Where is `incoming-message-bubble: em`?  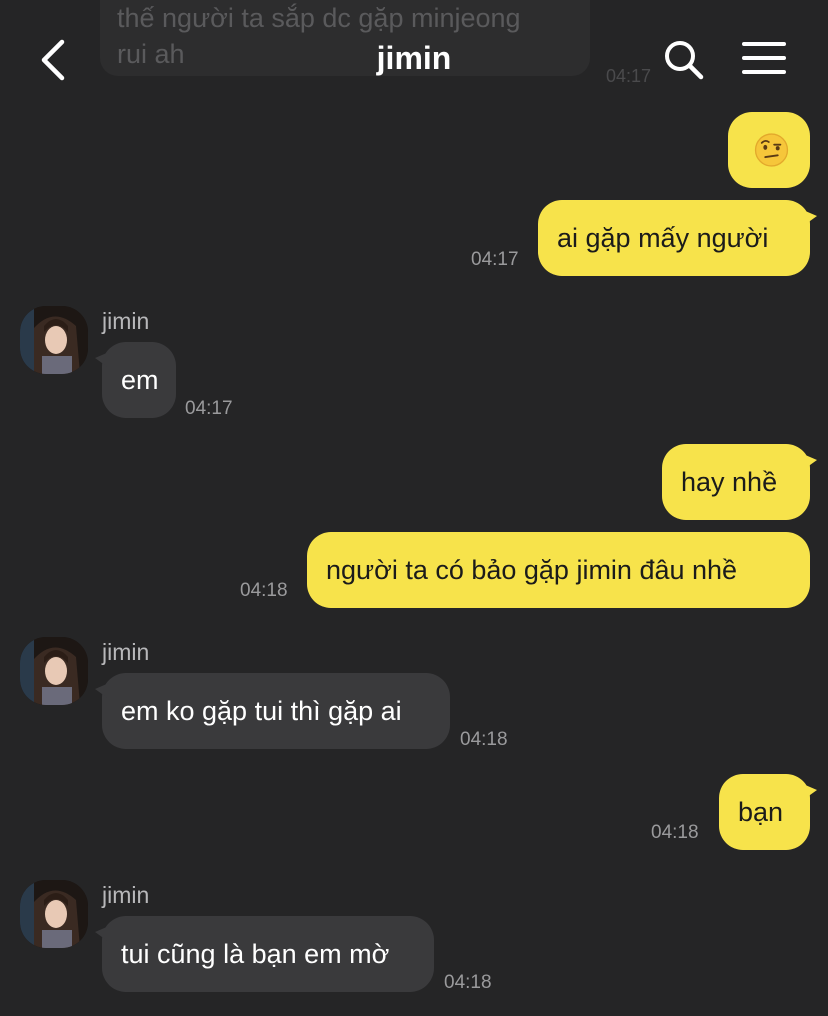
incoming-message-bubble: em is located at coordinates (135, 380).